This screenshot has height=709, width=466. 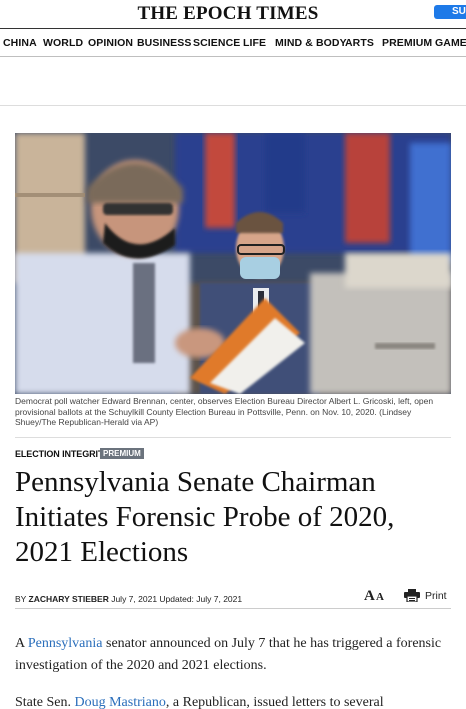 I want to click on paragraph-text: A, so click(x=21, y=643).